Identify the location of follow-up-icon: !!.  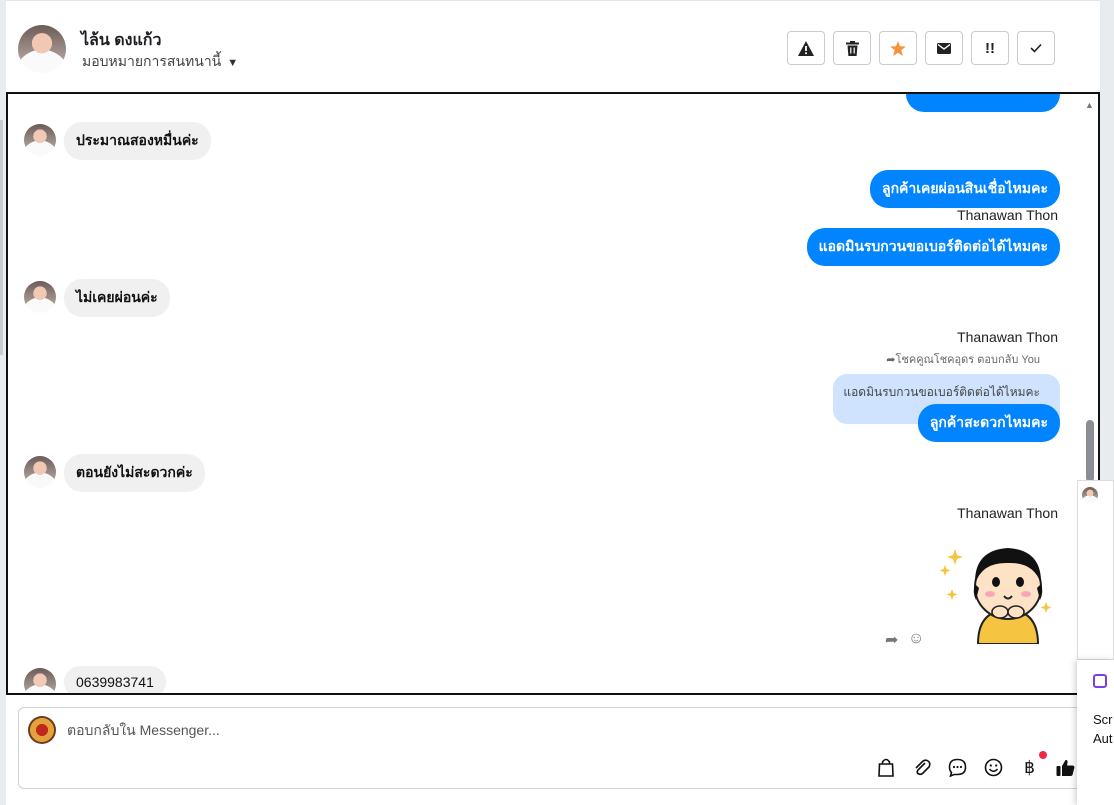
(990, 48).